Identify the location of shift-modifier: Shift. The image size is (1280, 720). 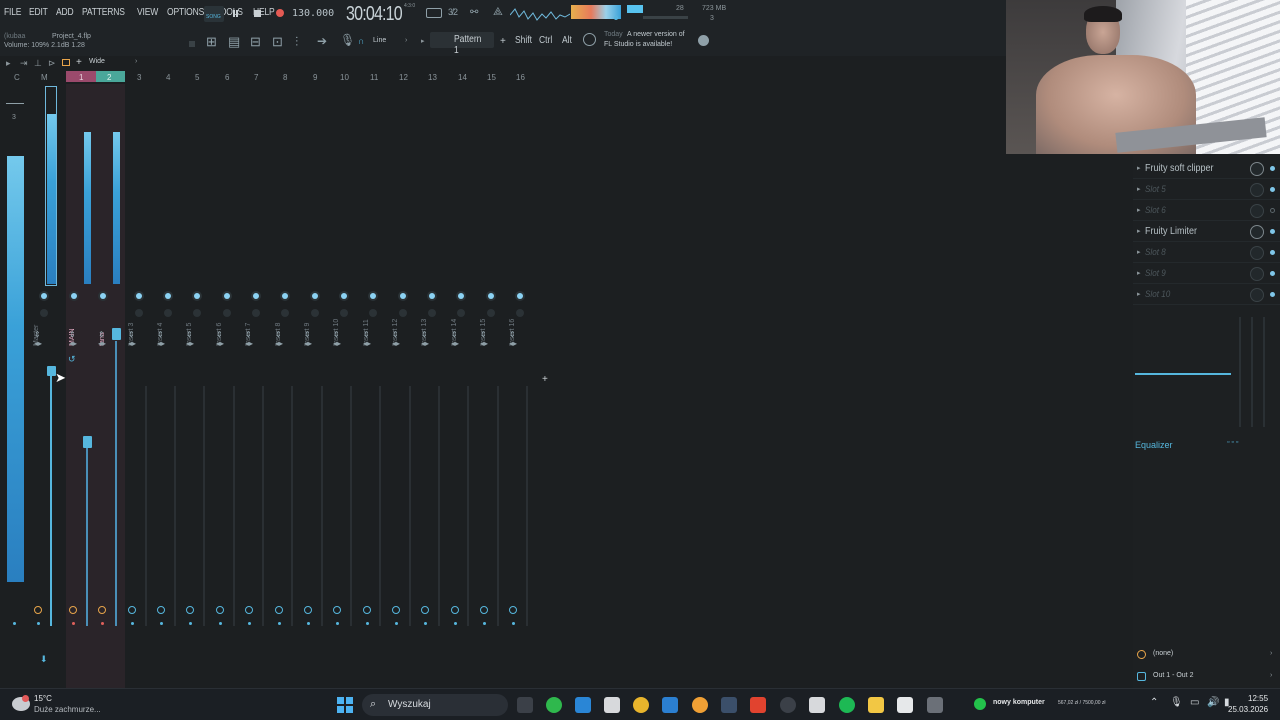
(523, 40).